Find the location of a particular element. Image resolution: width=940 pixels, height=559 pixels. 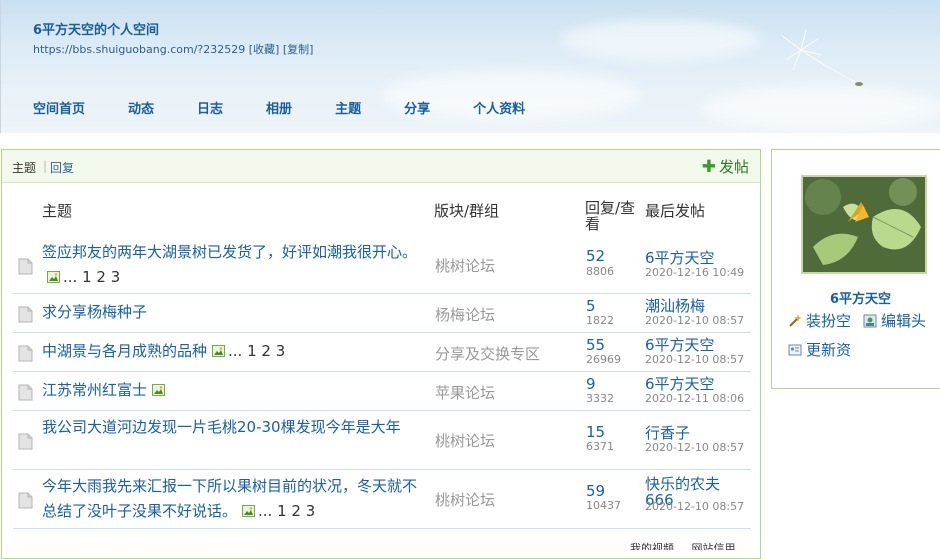

column-forum: 版块/群组 is located at coordinates (467, 211).